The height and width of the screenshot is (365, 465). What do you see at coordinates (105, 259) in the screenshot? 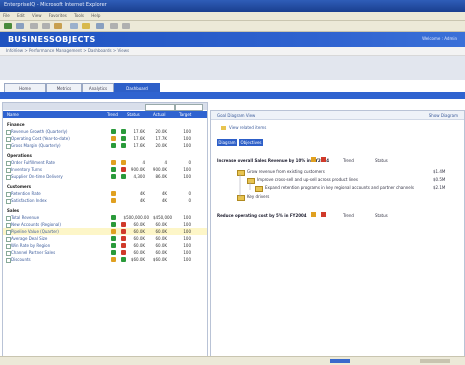
I see `list-item: Discounts $60.0K $60.0K 100` at bounding box center [105, 259].